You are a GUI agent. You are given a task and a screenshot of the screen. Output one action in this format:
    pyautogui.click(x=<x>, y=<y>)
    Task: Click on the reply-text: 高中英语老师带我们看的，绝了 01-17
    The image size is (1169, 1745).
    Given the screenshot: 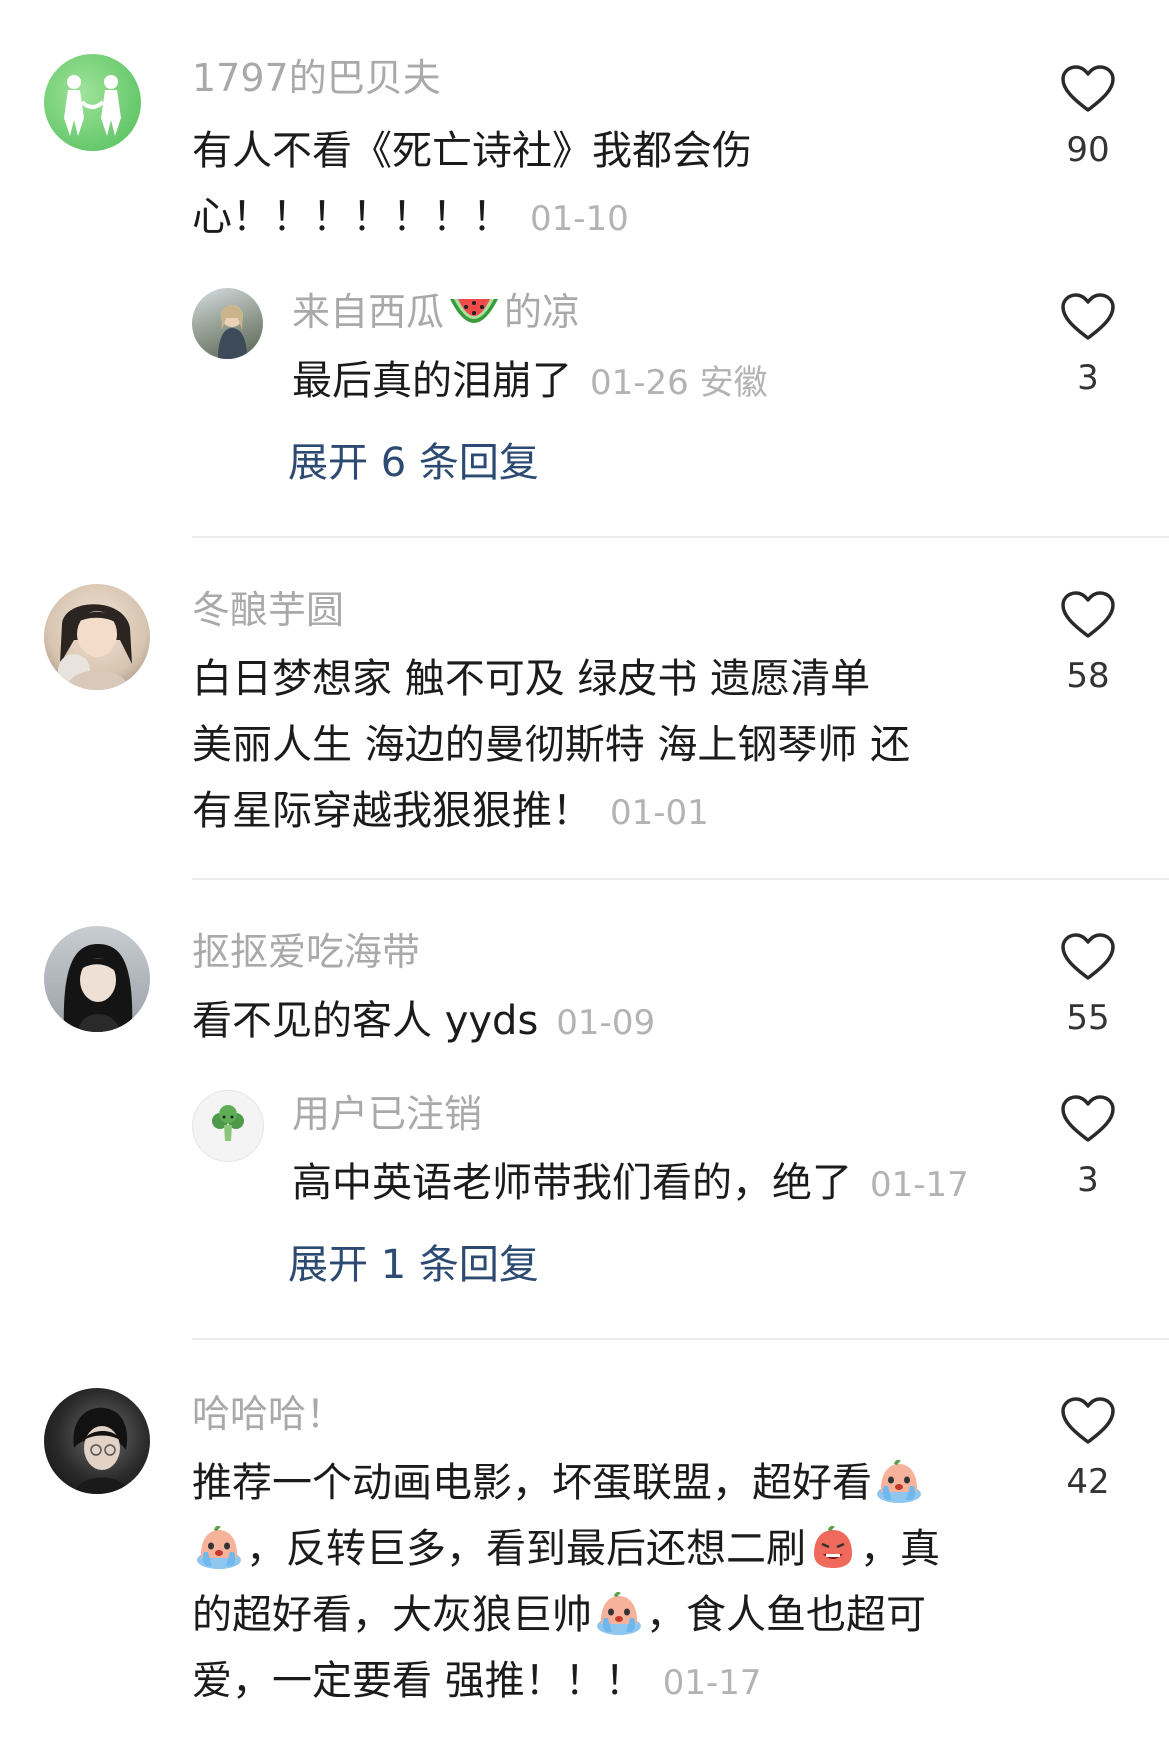 What is the action you would take?
    pyautogui.click(x=630, y=1184)
    